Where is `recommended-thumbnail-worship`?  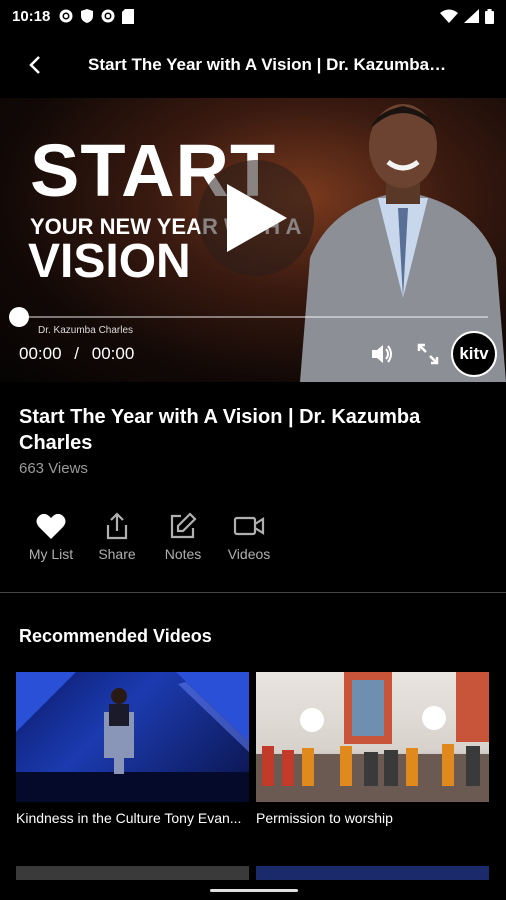 recommended-thumbnail-worship is located at coordinates (372, 737).